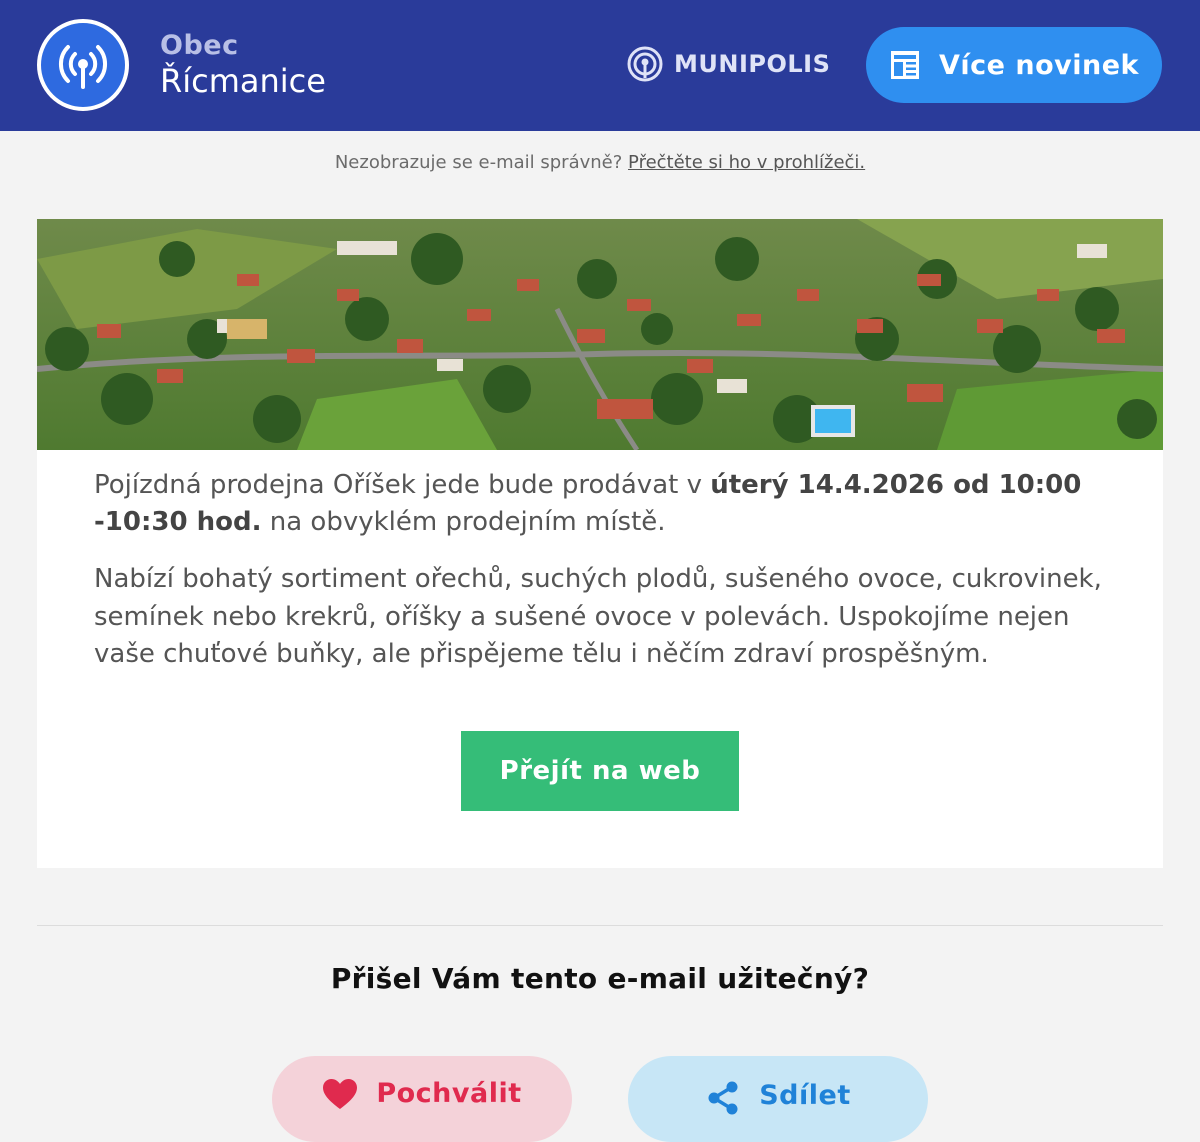  I want to click on share-icon, so click(723, 1098).